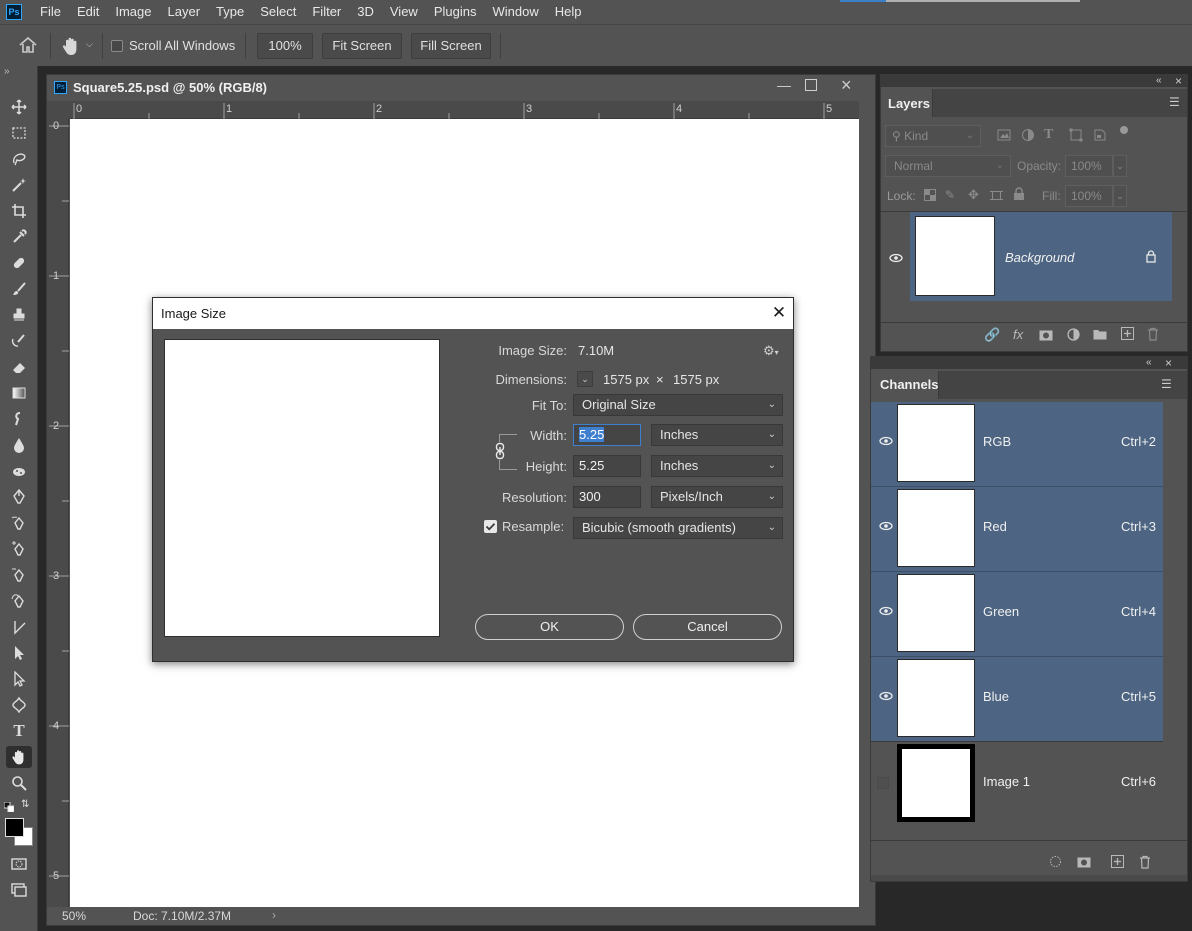 Image resolution: width=1192 pixels, height=931 pixels. I want to click on height-input: 5.25, so click(607, 466).